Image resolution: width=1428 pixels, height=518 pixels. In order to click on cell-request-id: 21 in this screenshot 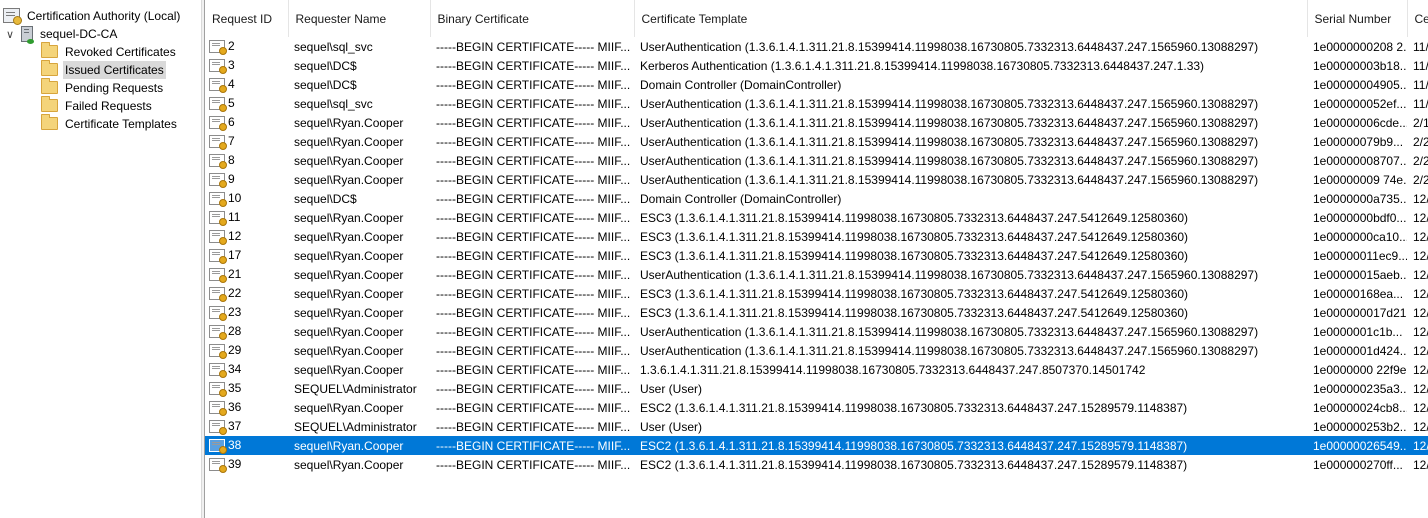, I will do `click(246, 274)`.